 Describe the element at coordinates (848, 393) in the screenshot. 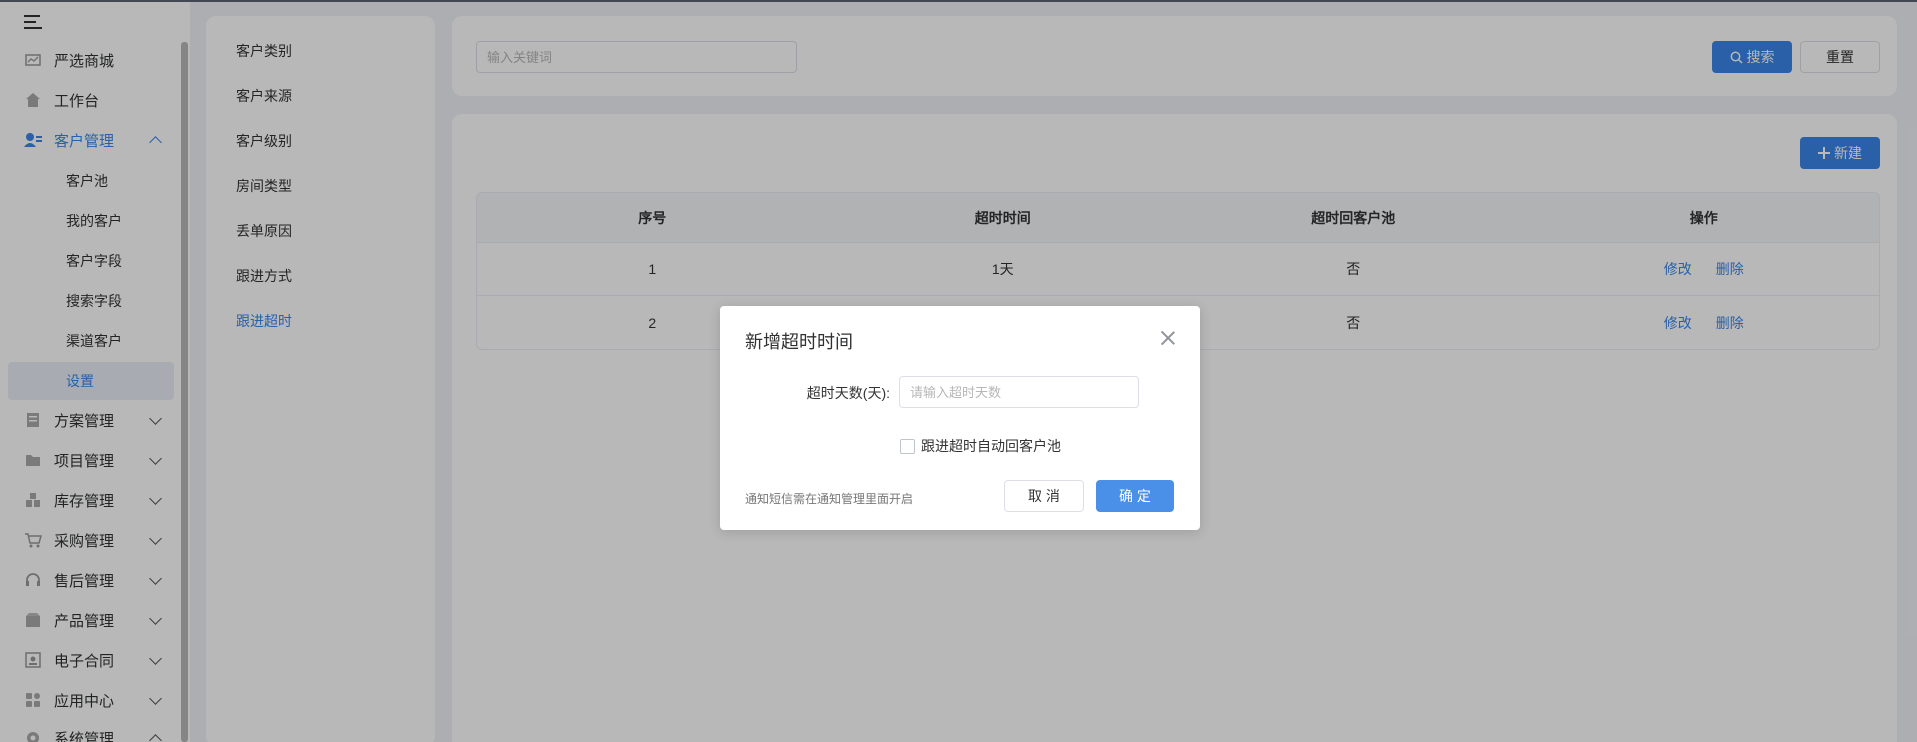

I see `timeout-days-label: 超时天数(天):` at that location.